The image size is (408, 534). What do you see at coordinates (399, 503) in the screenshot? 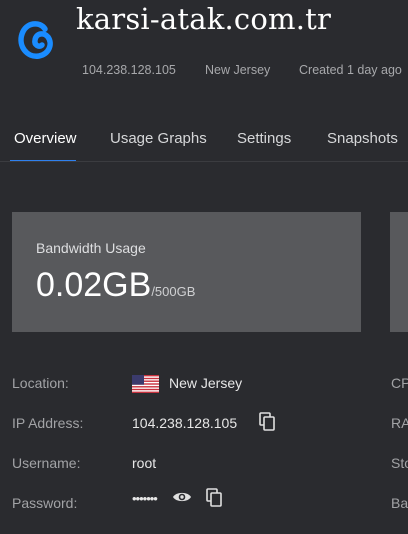
I see `second-column-label-bandwidth: Ba` at bounding box center [399, 503].